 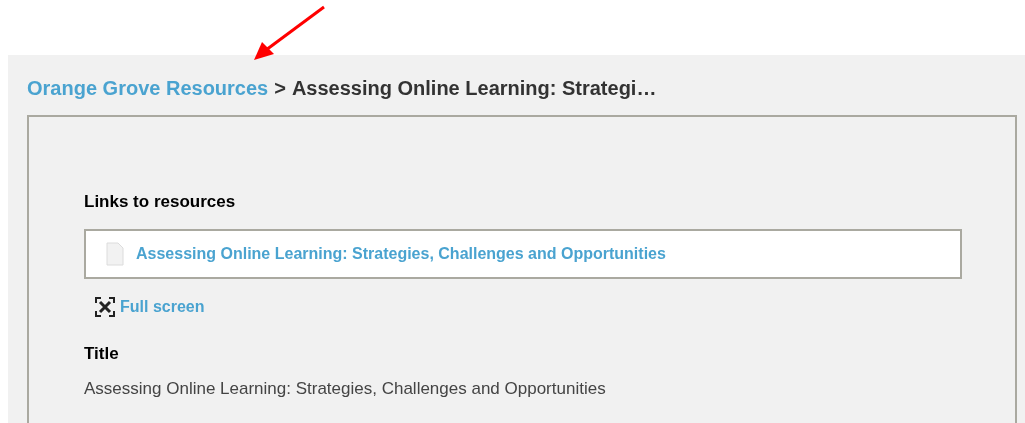 I want to click on resource-link: Assessing Online Learning: Strategies, Challenges and Opportunities, so click(x=401, y=253).